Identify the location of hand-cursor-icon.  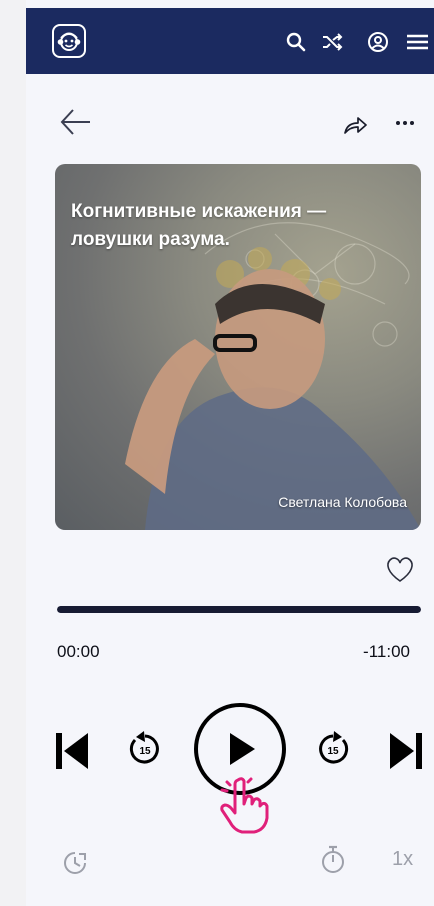
(245, 806).